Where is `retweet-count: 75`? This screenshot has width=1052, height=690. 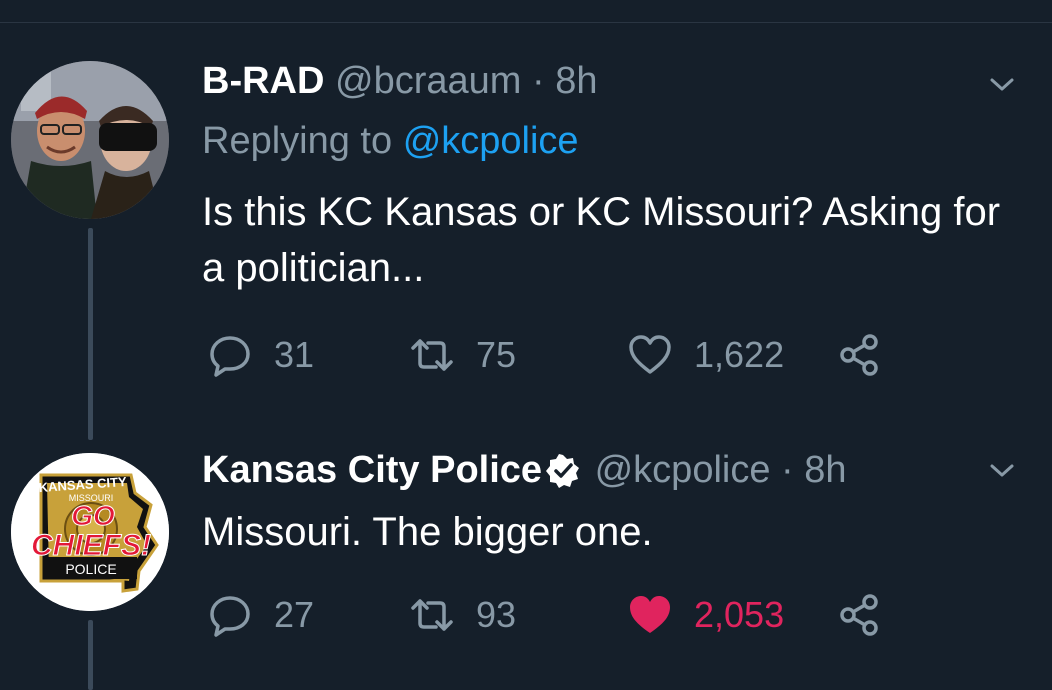
retweet-count: 75 is located at coordinates (496, 354).